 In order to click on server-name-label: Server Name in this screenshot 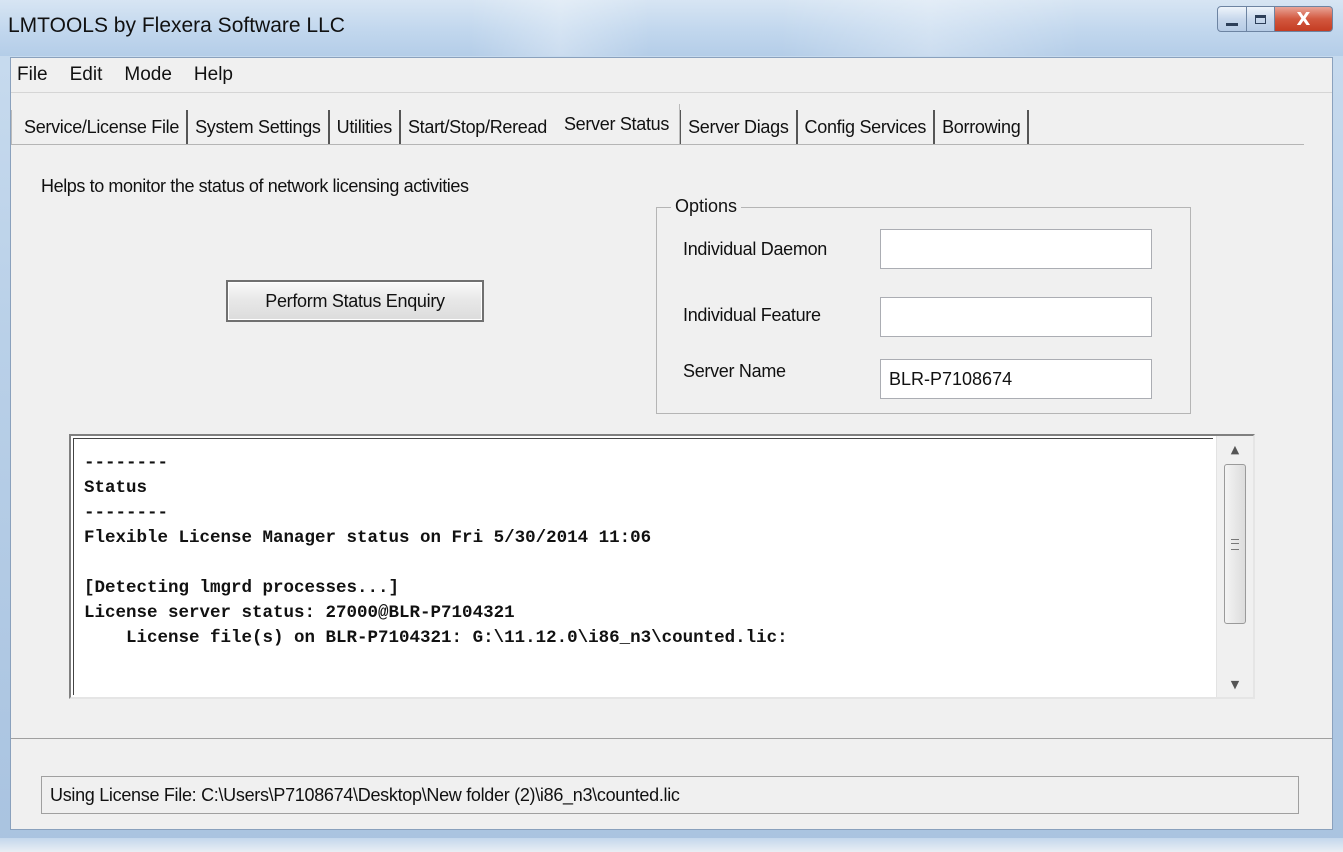, I will do `click(734, 371)`.